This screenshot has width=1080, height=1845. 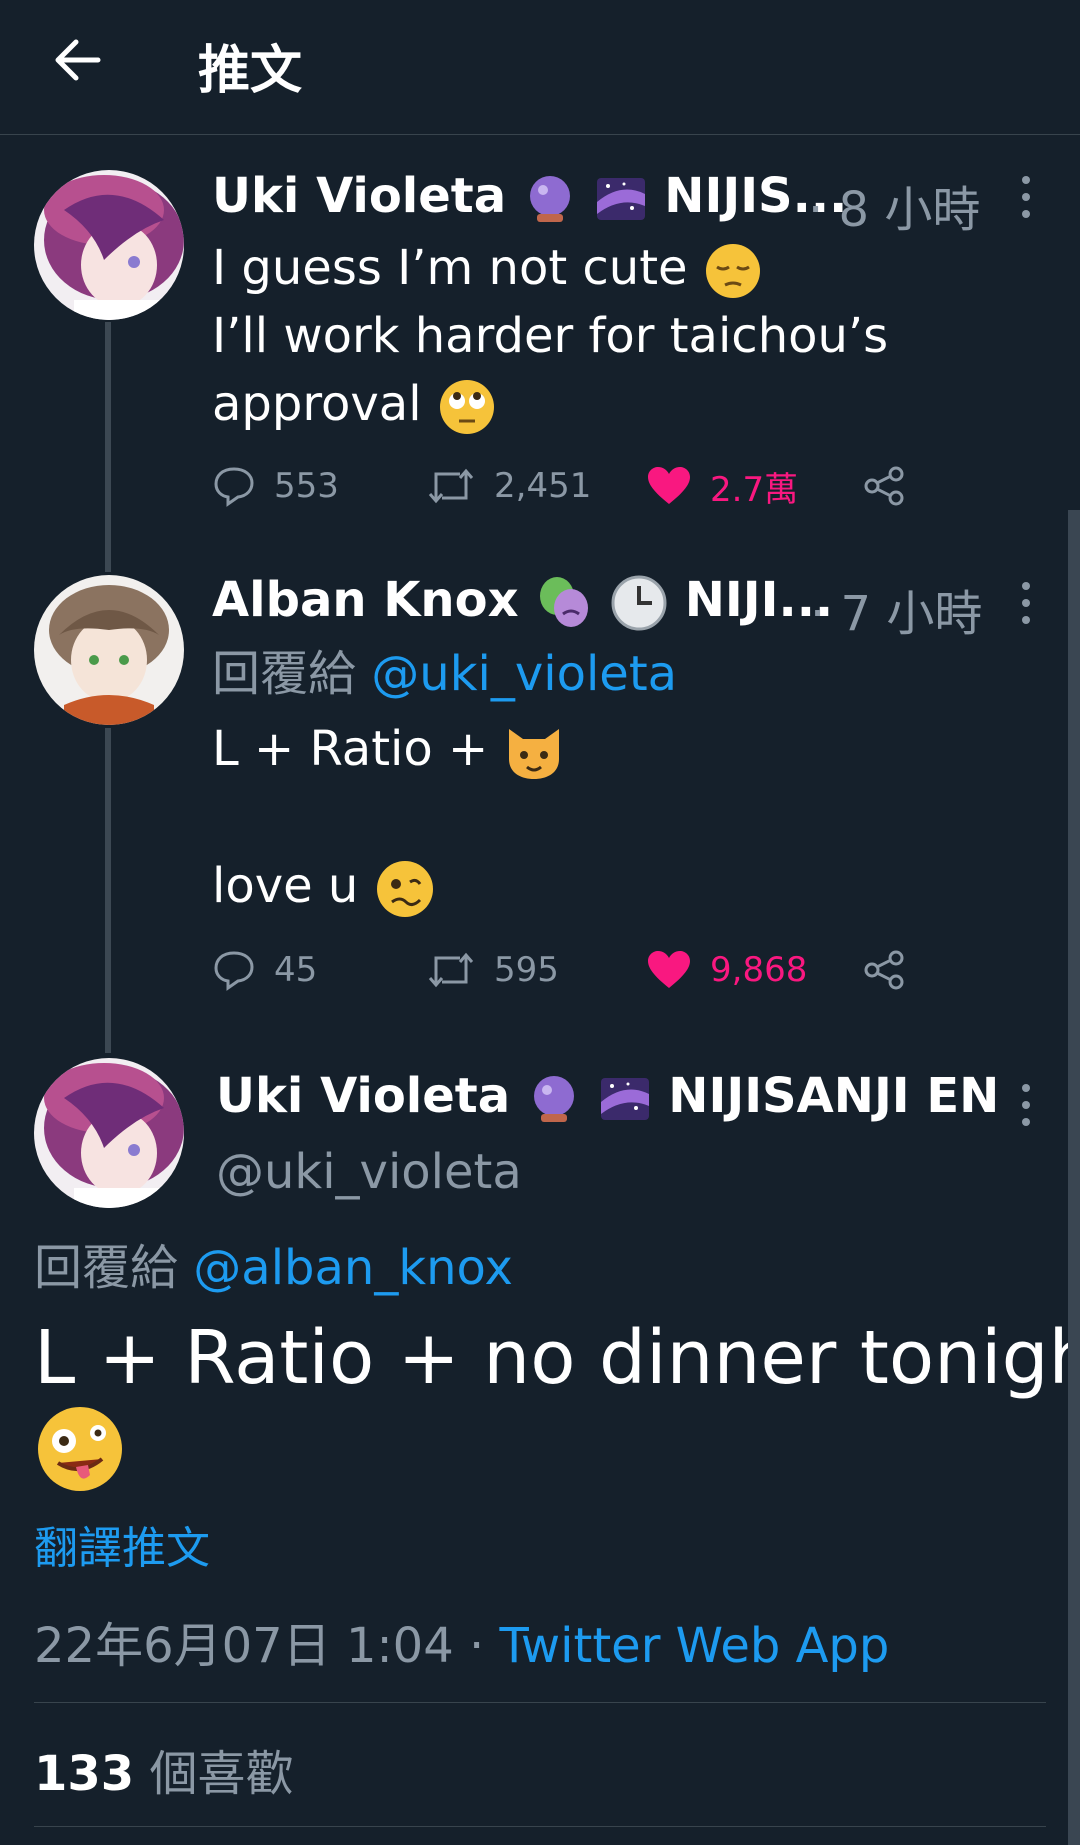 What do you see at coordinates (404, 889) in the screenshot?
I see `woozy-face-icon` at bounding box center [404, 889].